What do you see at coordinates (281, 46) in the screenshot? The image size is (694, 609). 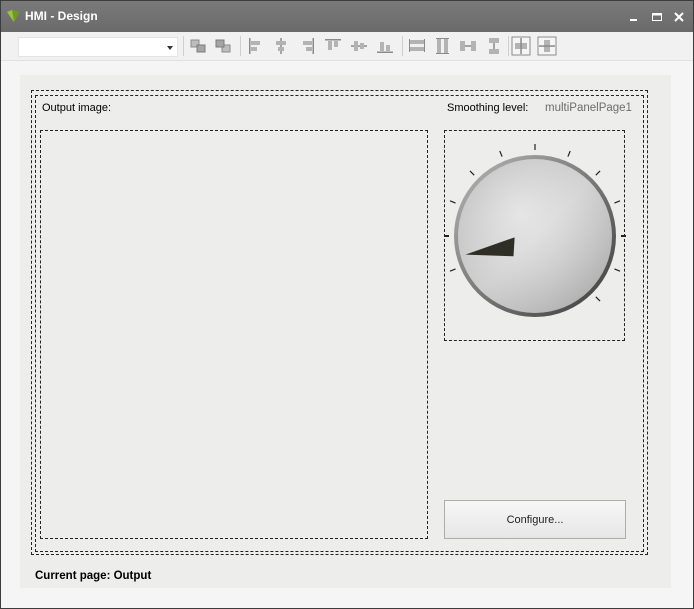 I see `align-centers-icon` at bounding box center [281, 46].